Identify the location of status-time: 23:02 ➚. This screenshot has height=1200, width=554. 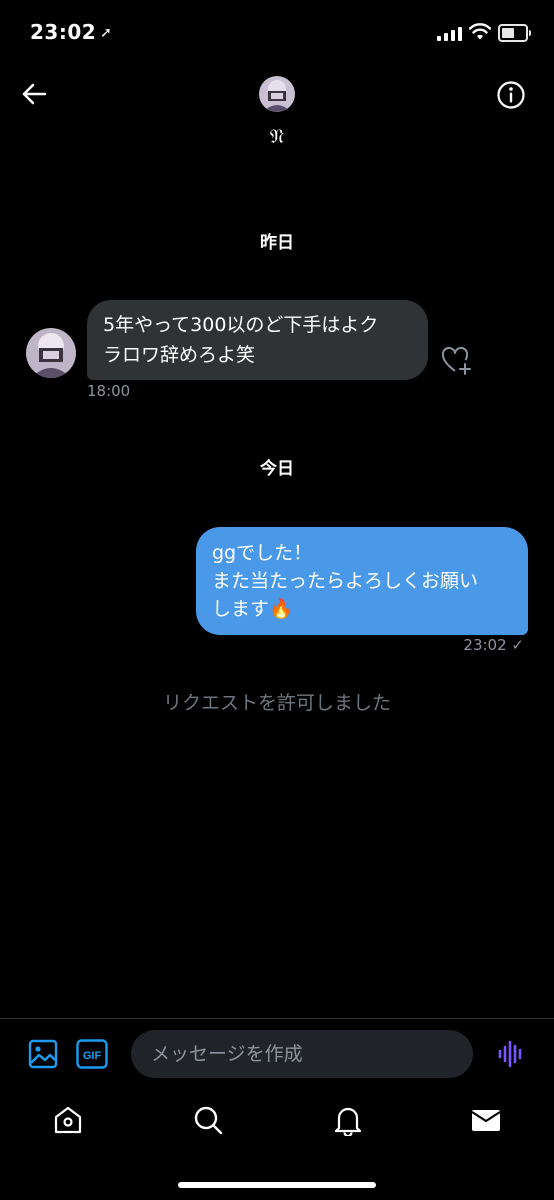
(71, 32).